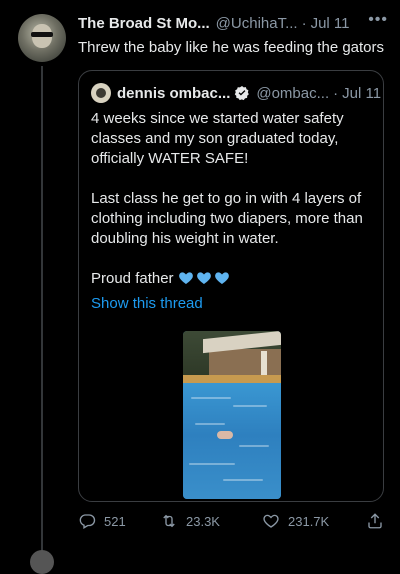 The height and width of the screenshot is (574, 400). I want to click on next-tweet-avatar, so click(42, 562).